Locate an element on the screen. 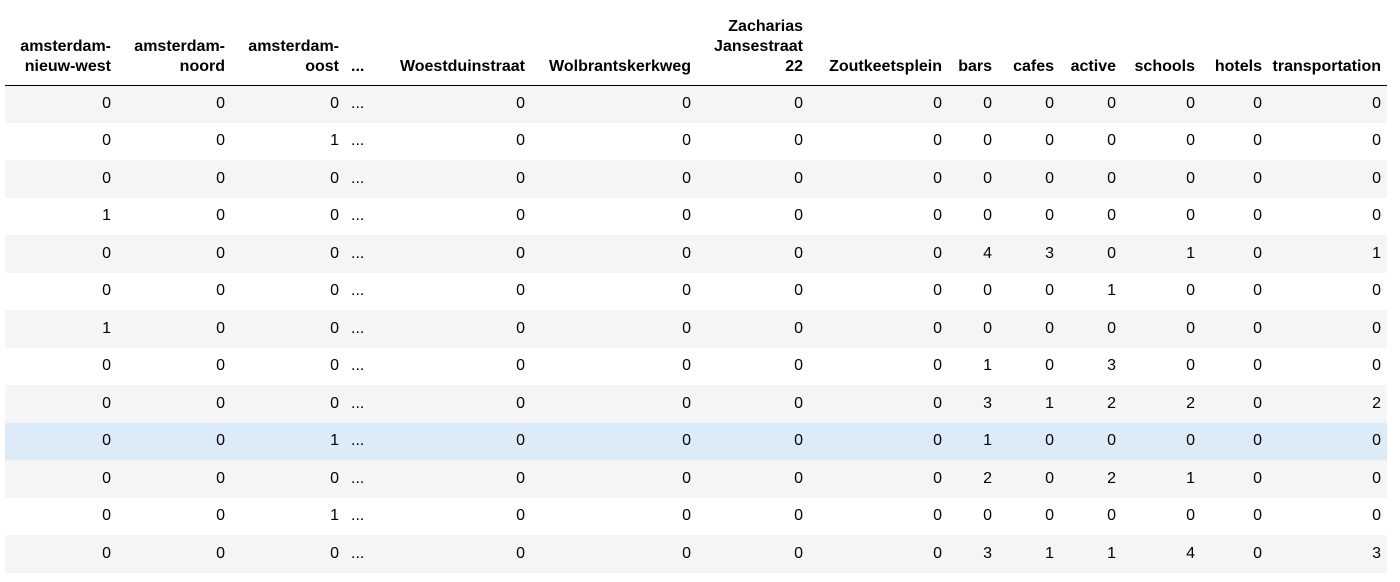 Image resolution: width=1400 pixels, height=582 pixels. column-header: bars is located at coordinates (973, 43).